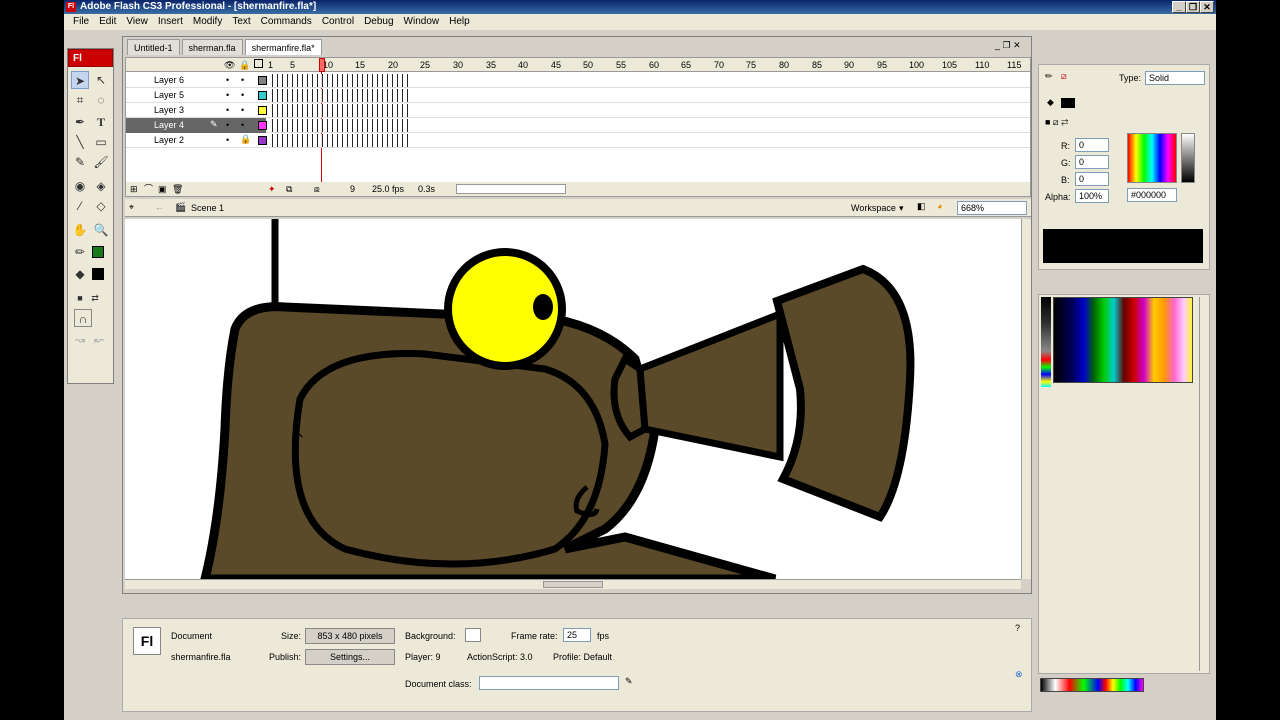 The height and width of the screenshot is (720, 1280). What do you see at coordinates (473, 635) in the screenshot?
I see `background-swatch` at bounding box center [473, 635].